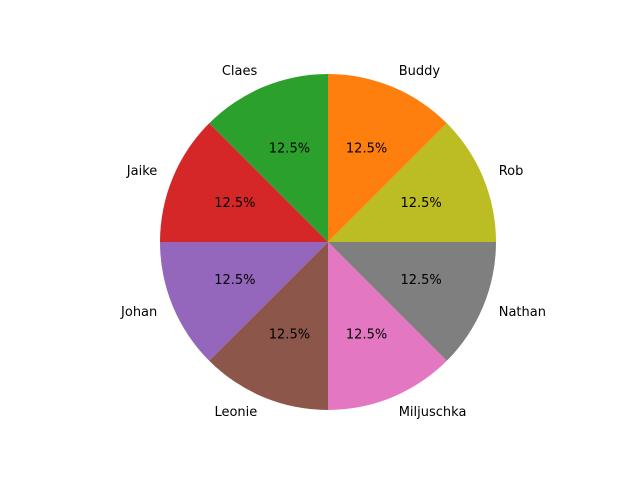 This screenshot has width=640, height=480. Describe the element at coordinates (235, 412) in the screenshot. I see `category-label-leonie: Leonie` at that location.